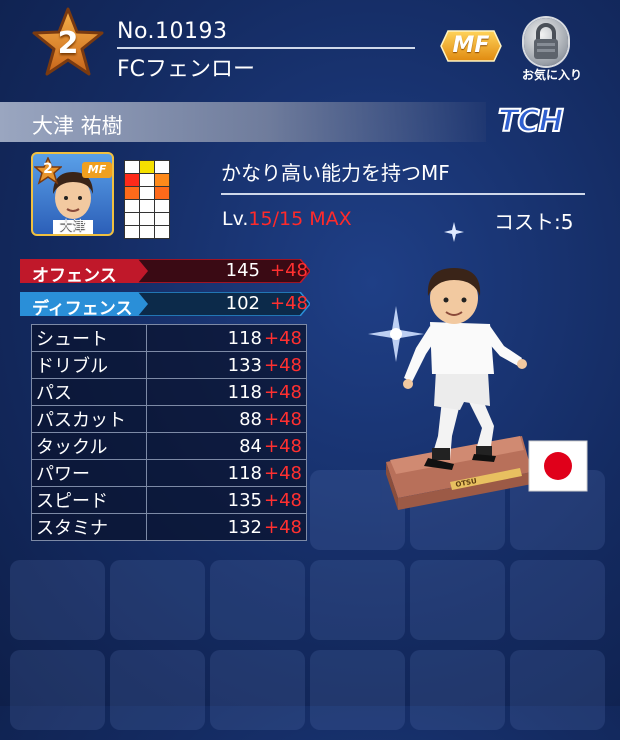 This screenshot has width=620, height=740. What do you see at coordinates (235, 219) in the screenshot?
I see `level-prefix: Lv.` at bounding box center [235, 219].